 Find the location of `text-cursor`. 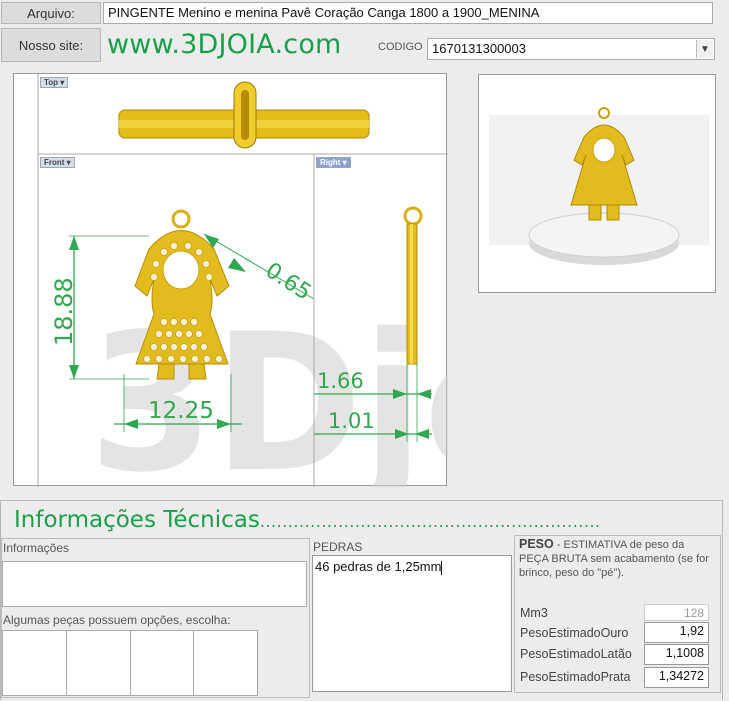

text-cursor is located at coordinates (442, 567).